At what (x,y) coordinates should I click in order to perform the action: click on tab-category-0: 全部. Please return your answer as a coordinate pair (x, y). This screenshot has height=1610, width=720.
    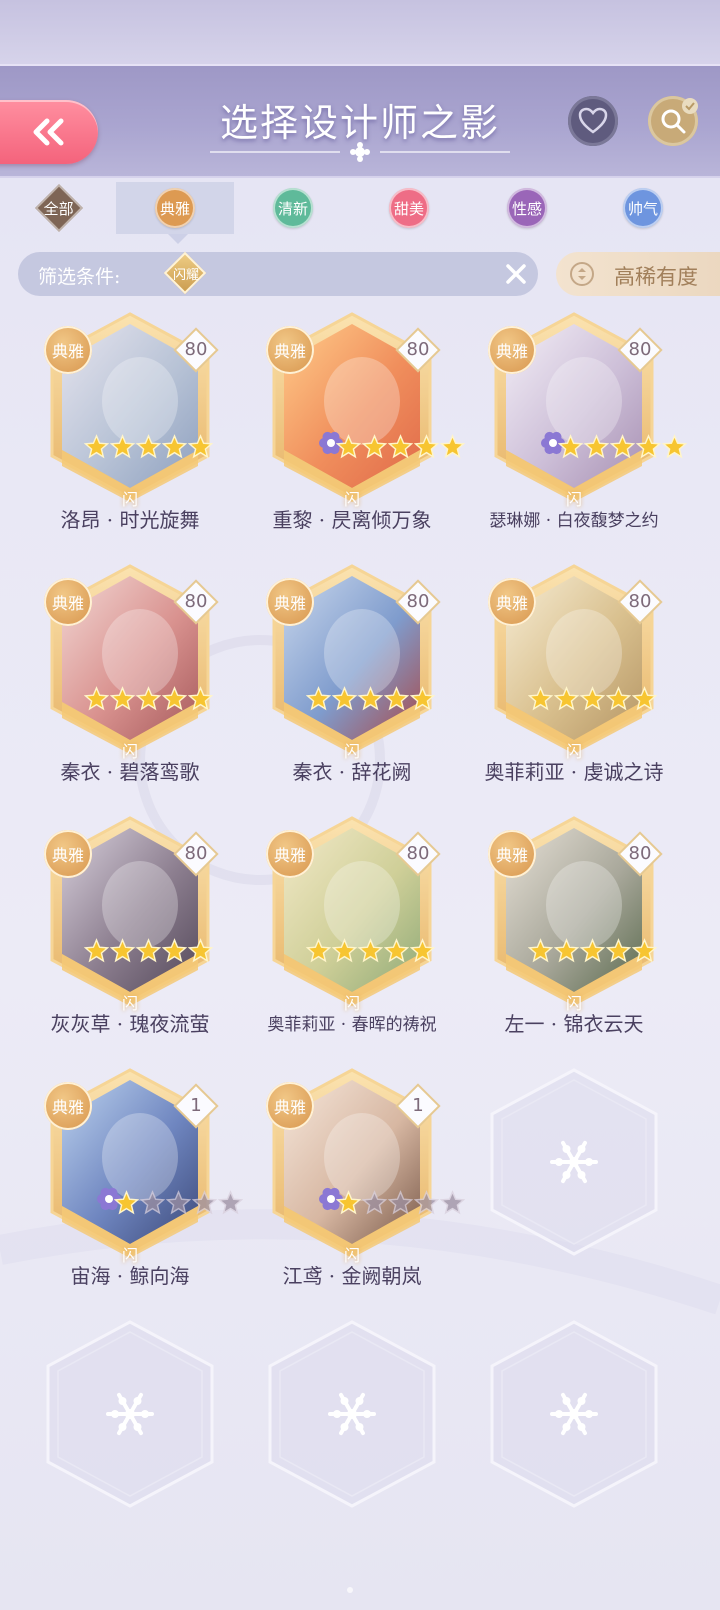
    Looking at the image, I should click on (59, 208).